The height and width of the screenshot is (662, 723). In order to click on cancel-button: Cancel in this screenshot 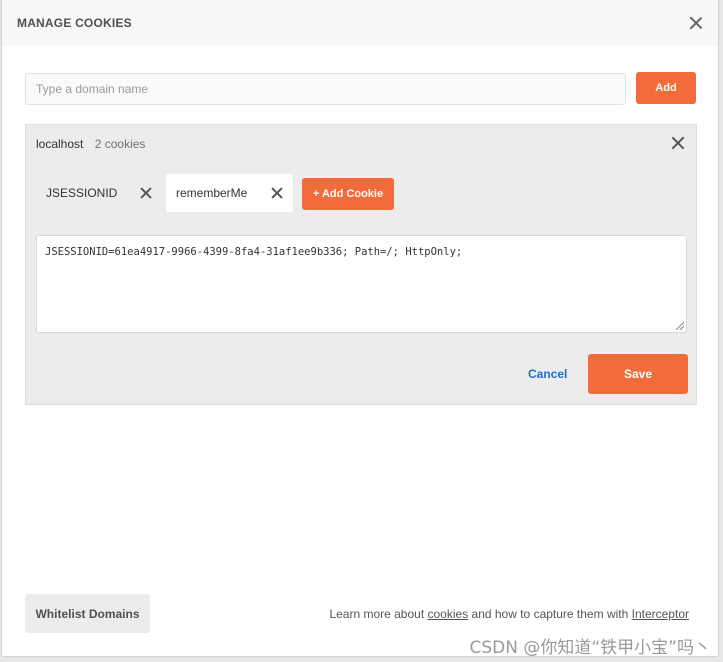, I will do `click(547, 374)`.